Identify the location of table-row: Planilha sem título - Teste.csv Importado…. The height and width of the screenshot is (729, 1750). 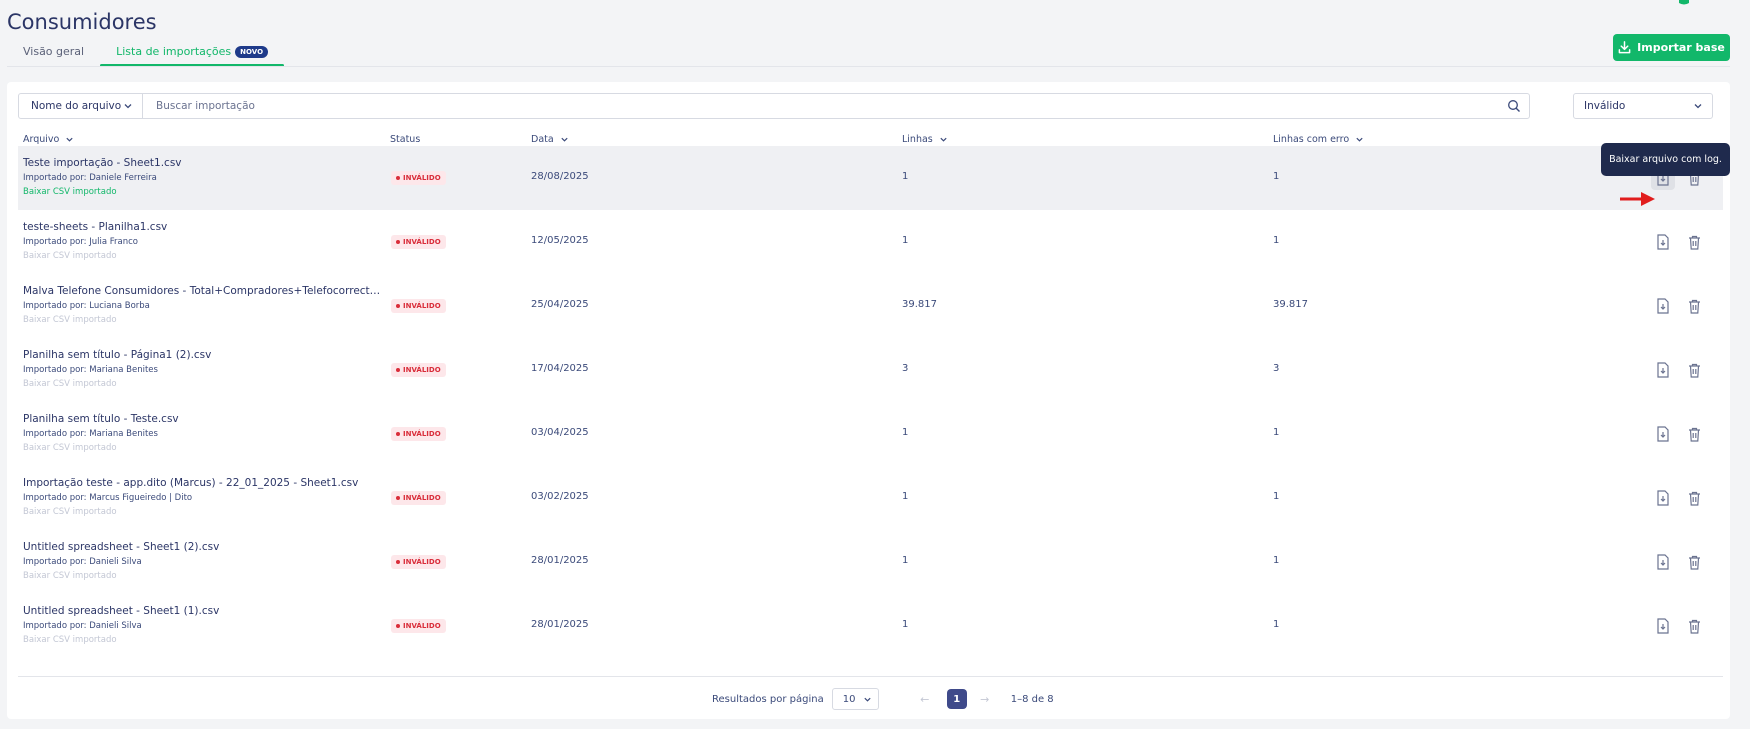
(870, 434).